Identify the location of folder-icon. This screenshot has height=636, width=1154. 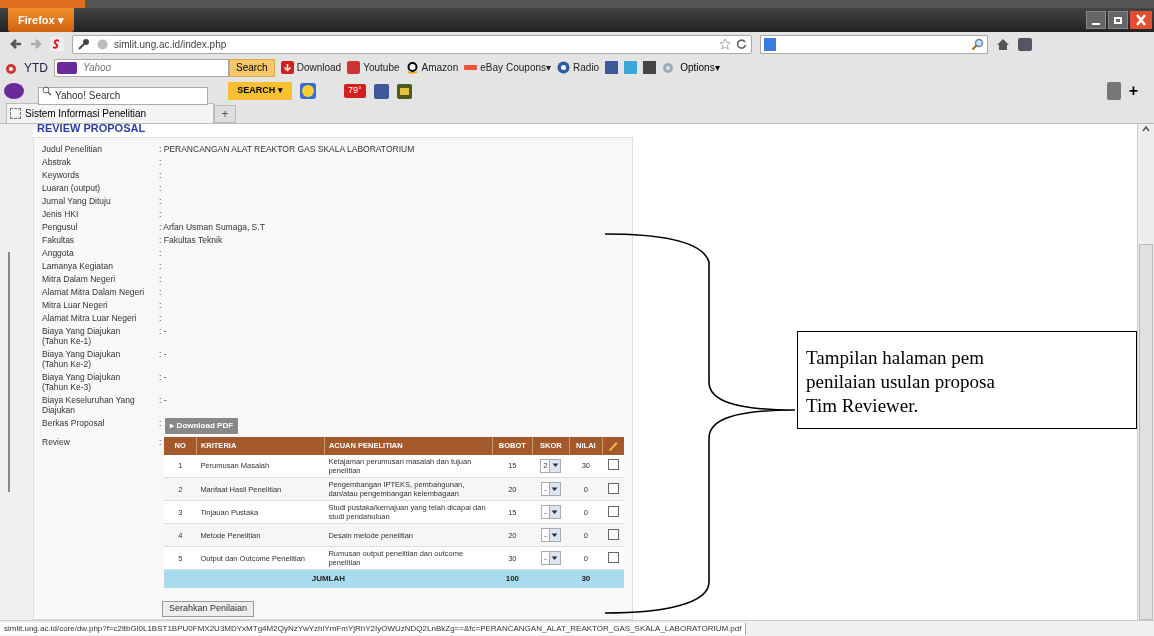
(404, 91).